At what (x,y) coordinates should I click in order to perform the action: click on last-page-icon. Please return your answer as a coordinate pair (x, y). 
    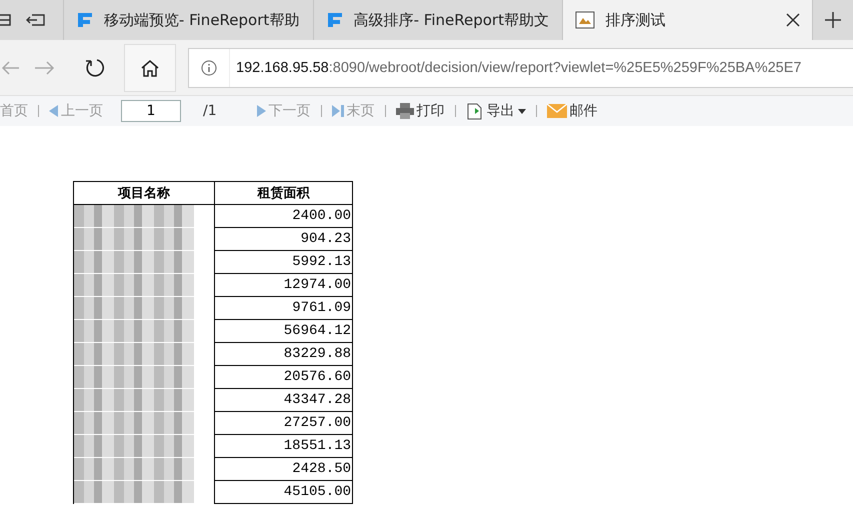
    Looking at the image, I should click on (338, 111).